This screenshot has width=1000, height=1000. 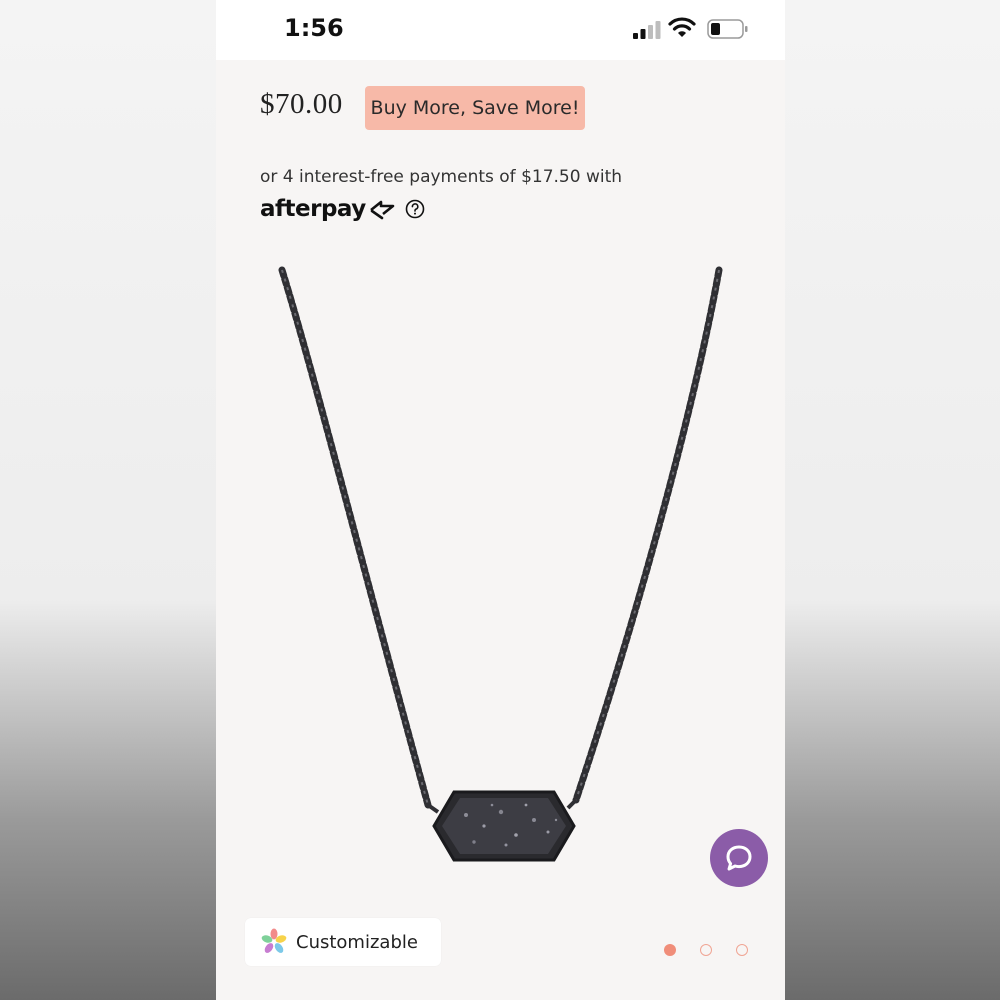 What do you see at coordinates (355, 537) in the screenshot?
I see `necklace-chain-left` at bounding box center [355, 537].